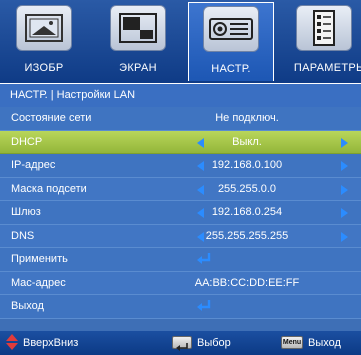 Image resolution: width=361 pixels, height=355 pixels. I want to click on row-label: Состояние сети, so click(51, 118).